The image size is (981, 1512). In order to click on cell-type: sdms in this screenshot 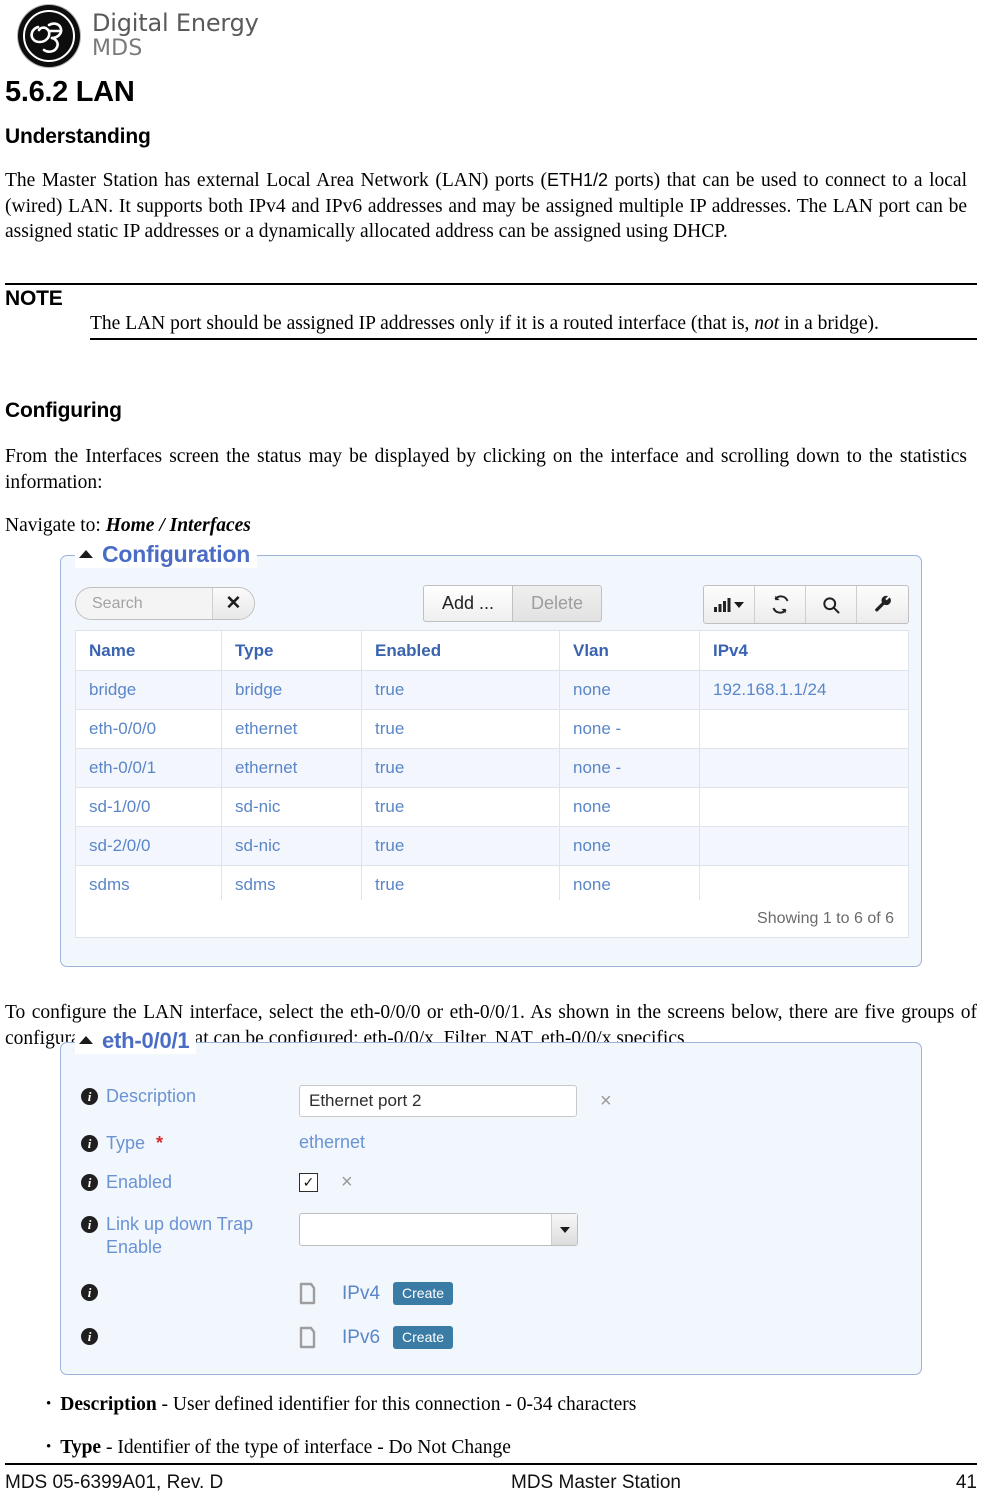, I will do `click(291, 885)`.